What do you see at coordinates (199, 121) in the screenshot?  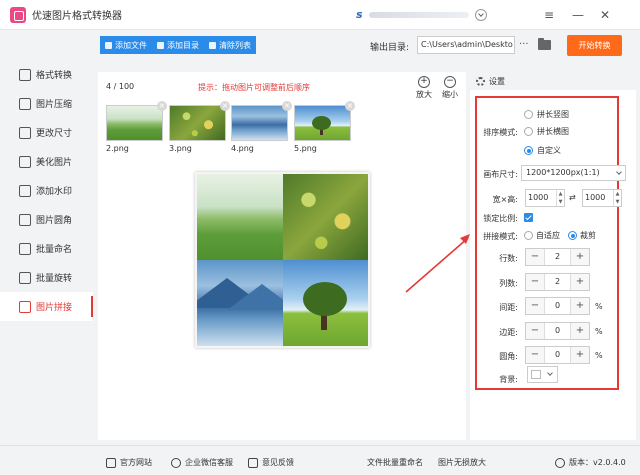 I see `thumbnail-3: ×` at bounding box center [199, 121].